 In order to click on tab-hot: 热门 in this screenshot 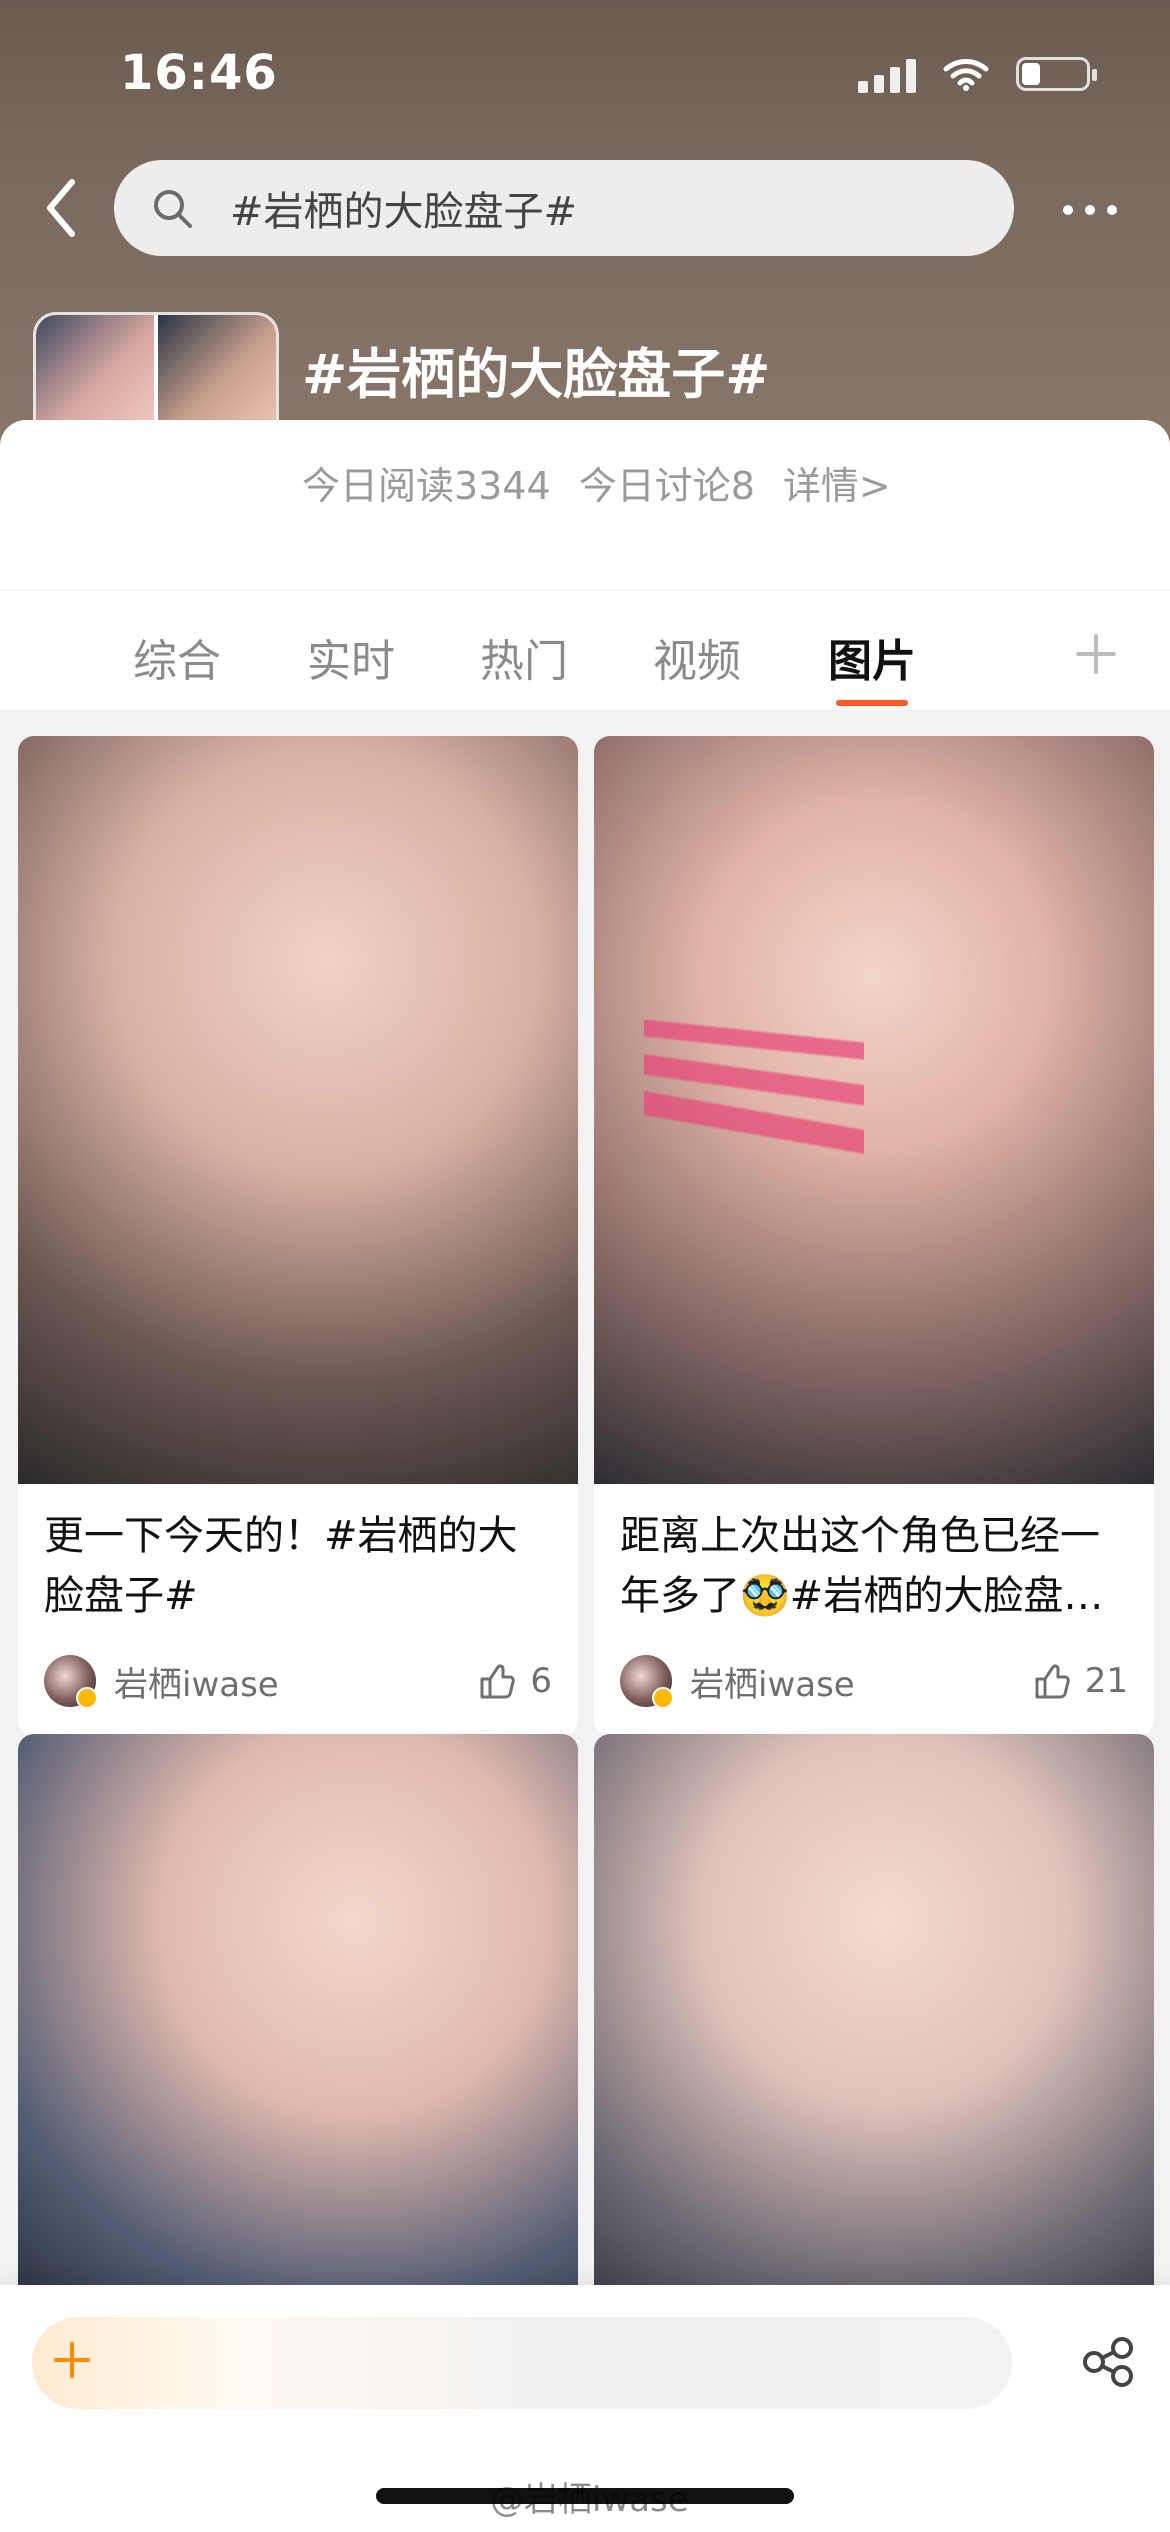, I will do `click(524, 657)`.